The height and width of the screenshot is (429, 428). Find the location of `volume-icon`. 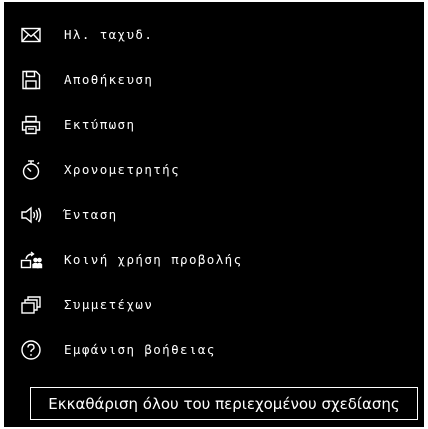

volume-icon is located at coordinates (31, 215).